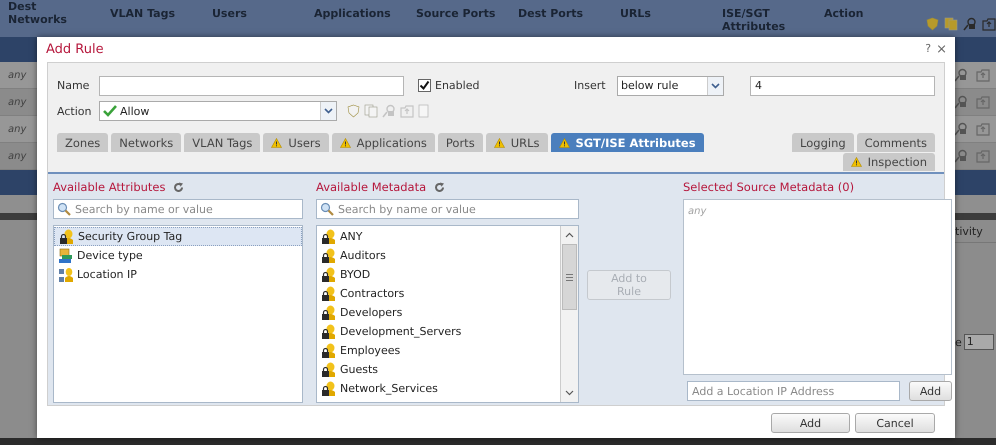 This screenshot has width=996, height=445. Describe the element at coordinates (438, 255) in the screenshot. I see `list-item: Auditors` at that location.